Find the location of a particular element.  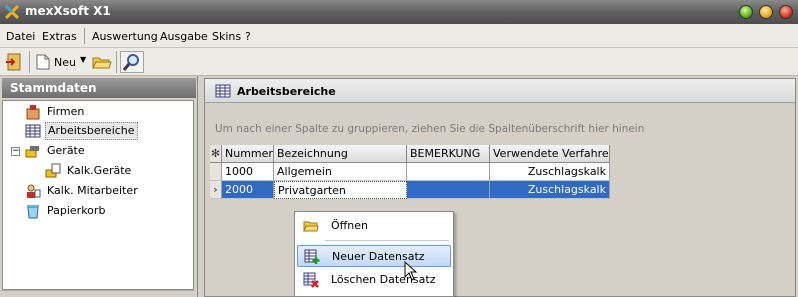

maximize-button is located at coordinates (746, 12).